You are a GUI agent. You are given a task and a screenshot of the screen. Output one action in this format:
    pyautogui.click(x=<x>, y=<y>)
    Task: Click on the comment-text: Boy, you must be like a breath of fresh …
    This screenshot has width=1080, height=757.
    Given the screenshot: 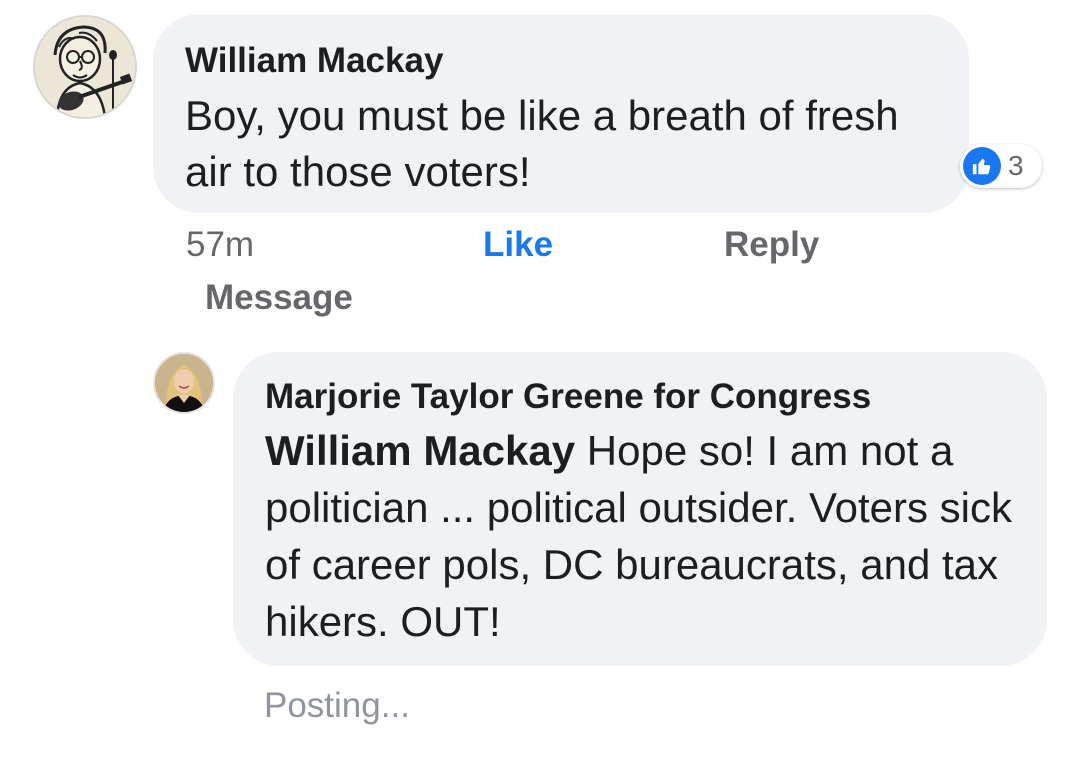 What is the action you would take?
    pyautogui.click(x=542, y=143)
    